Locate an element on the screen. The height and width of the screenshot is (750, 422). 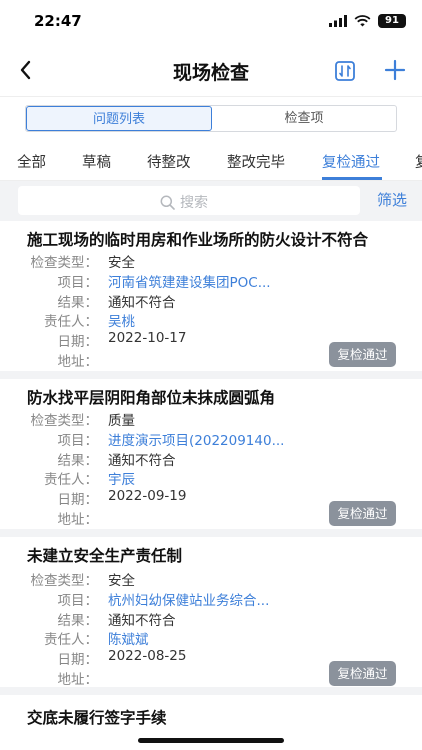
sort-switch-icon is located at coordinates (345, 71).